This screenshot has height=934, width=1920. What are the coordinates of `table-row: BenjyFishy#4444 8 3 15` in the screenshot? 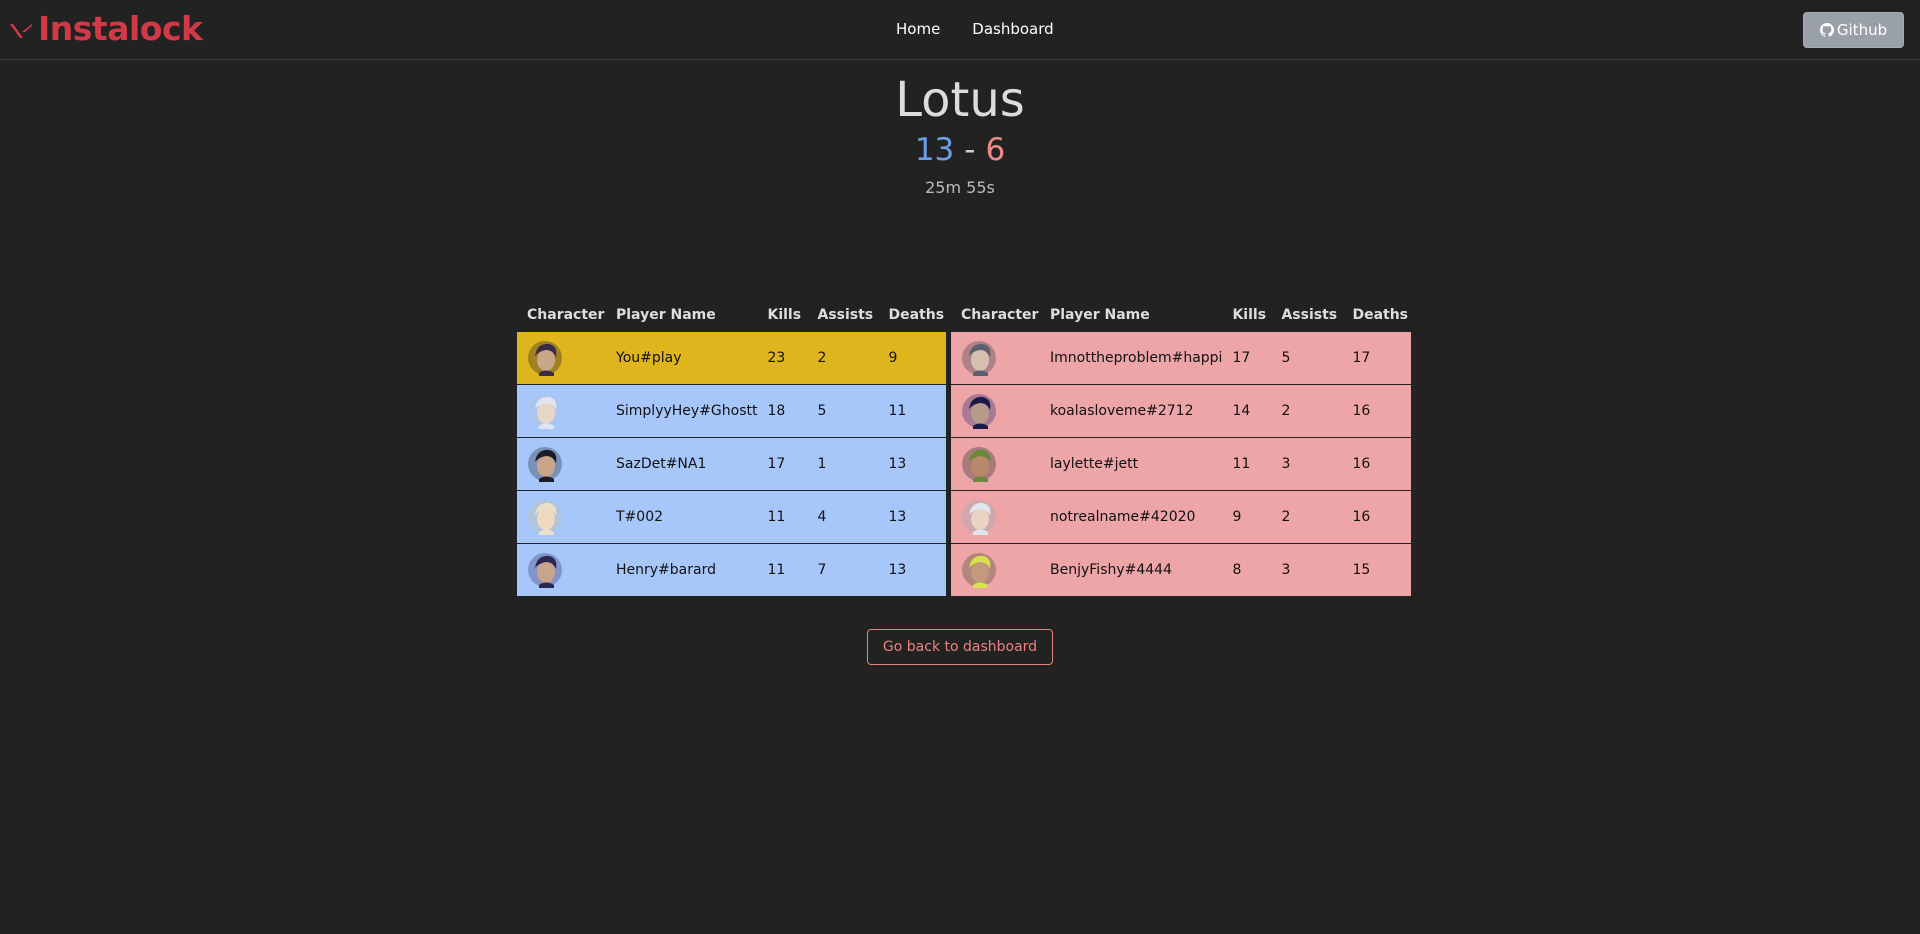 It's located at (1181, 570).